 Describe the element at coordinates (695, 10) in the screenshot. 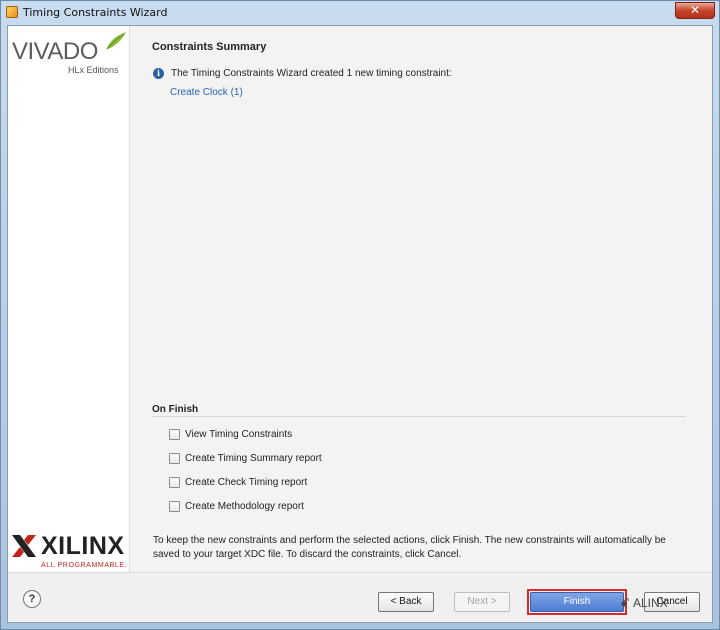

I see `close-button: ✕` at that location.